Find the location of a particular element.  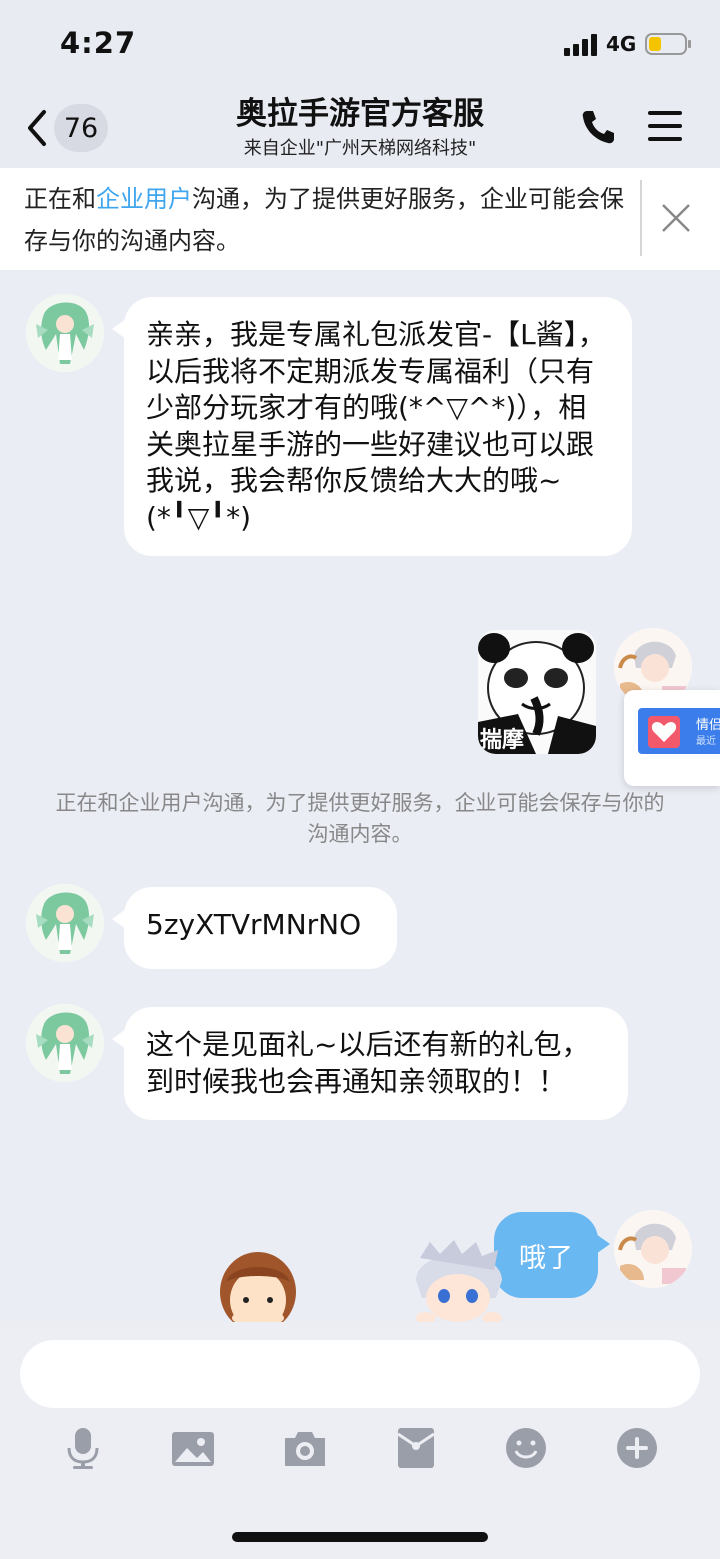

peeking-girl-sticker is located at coordinates (258, 1287).